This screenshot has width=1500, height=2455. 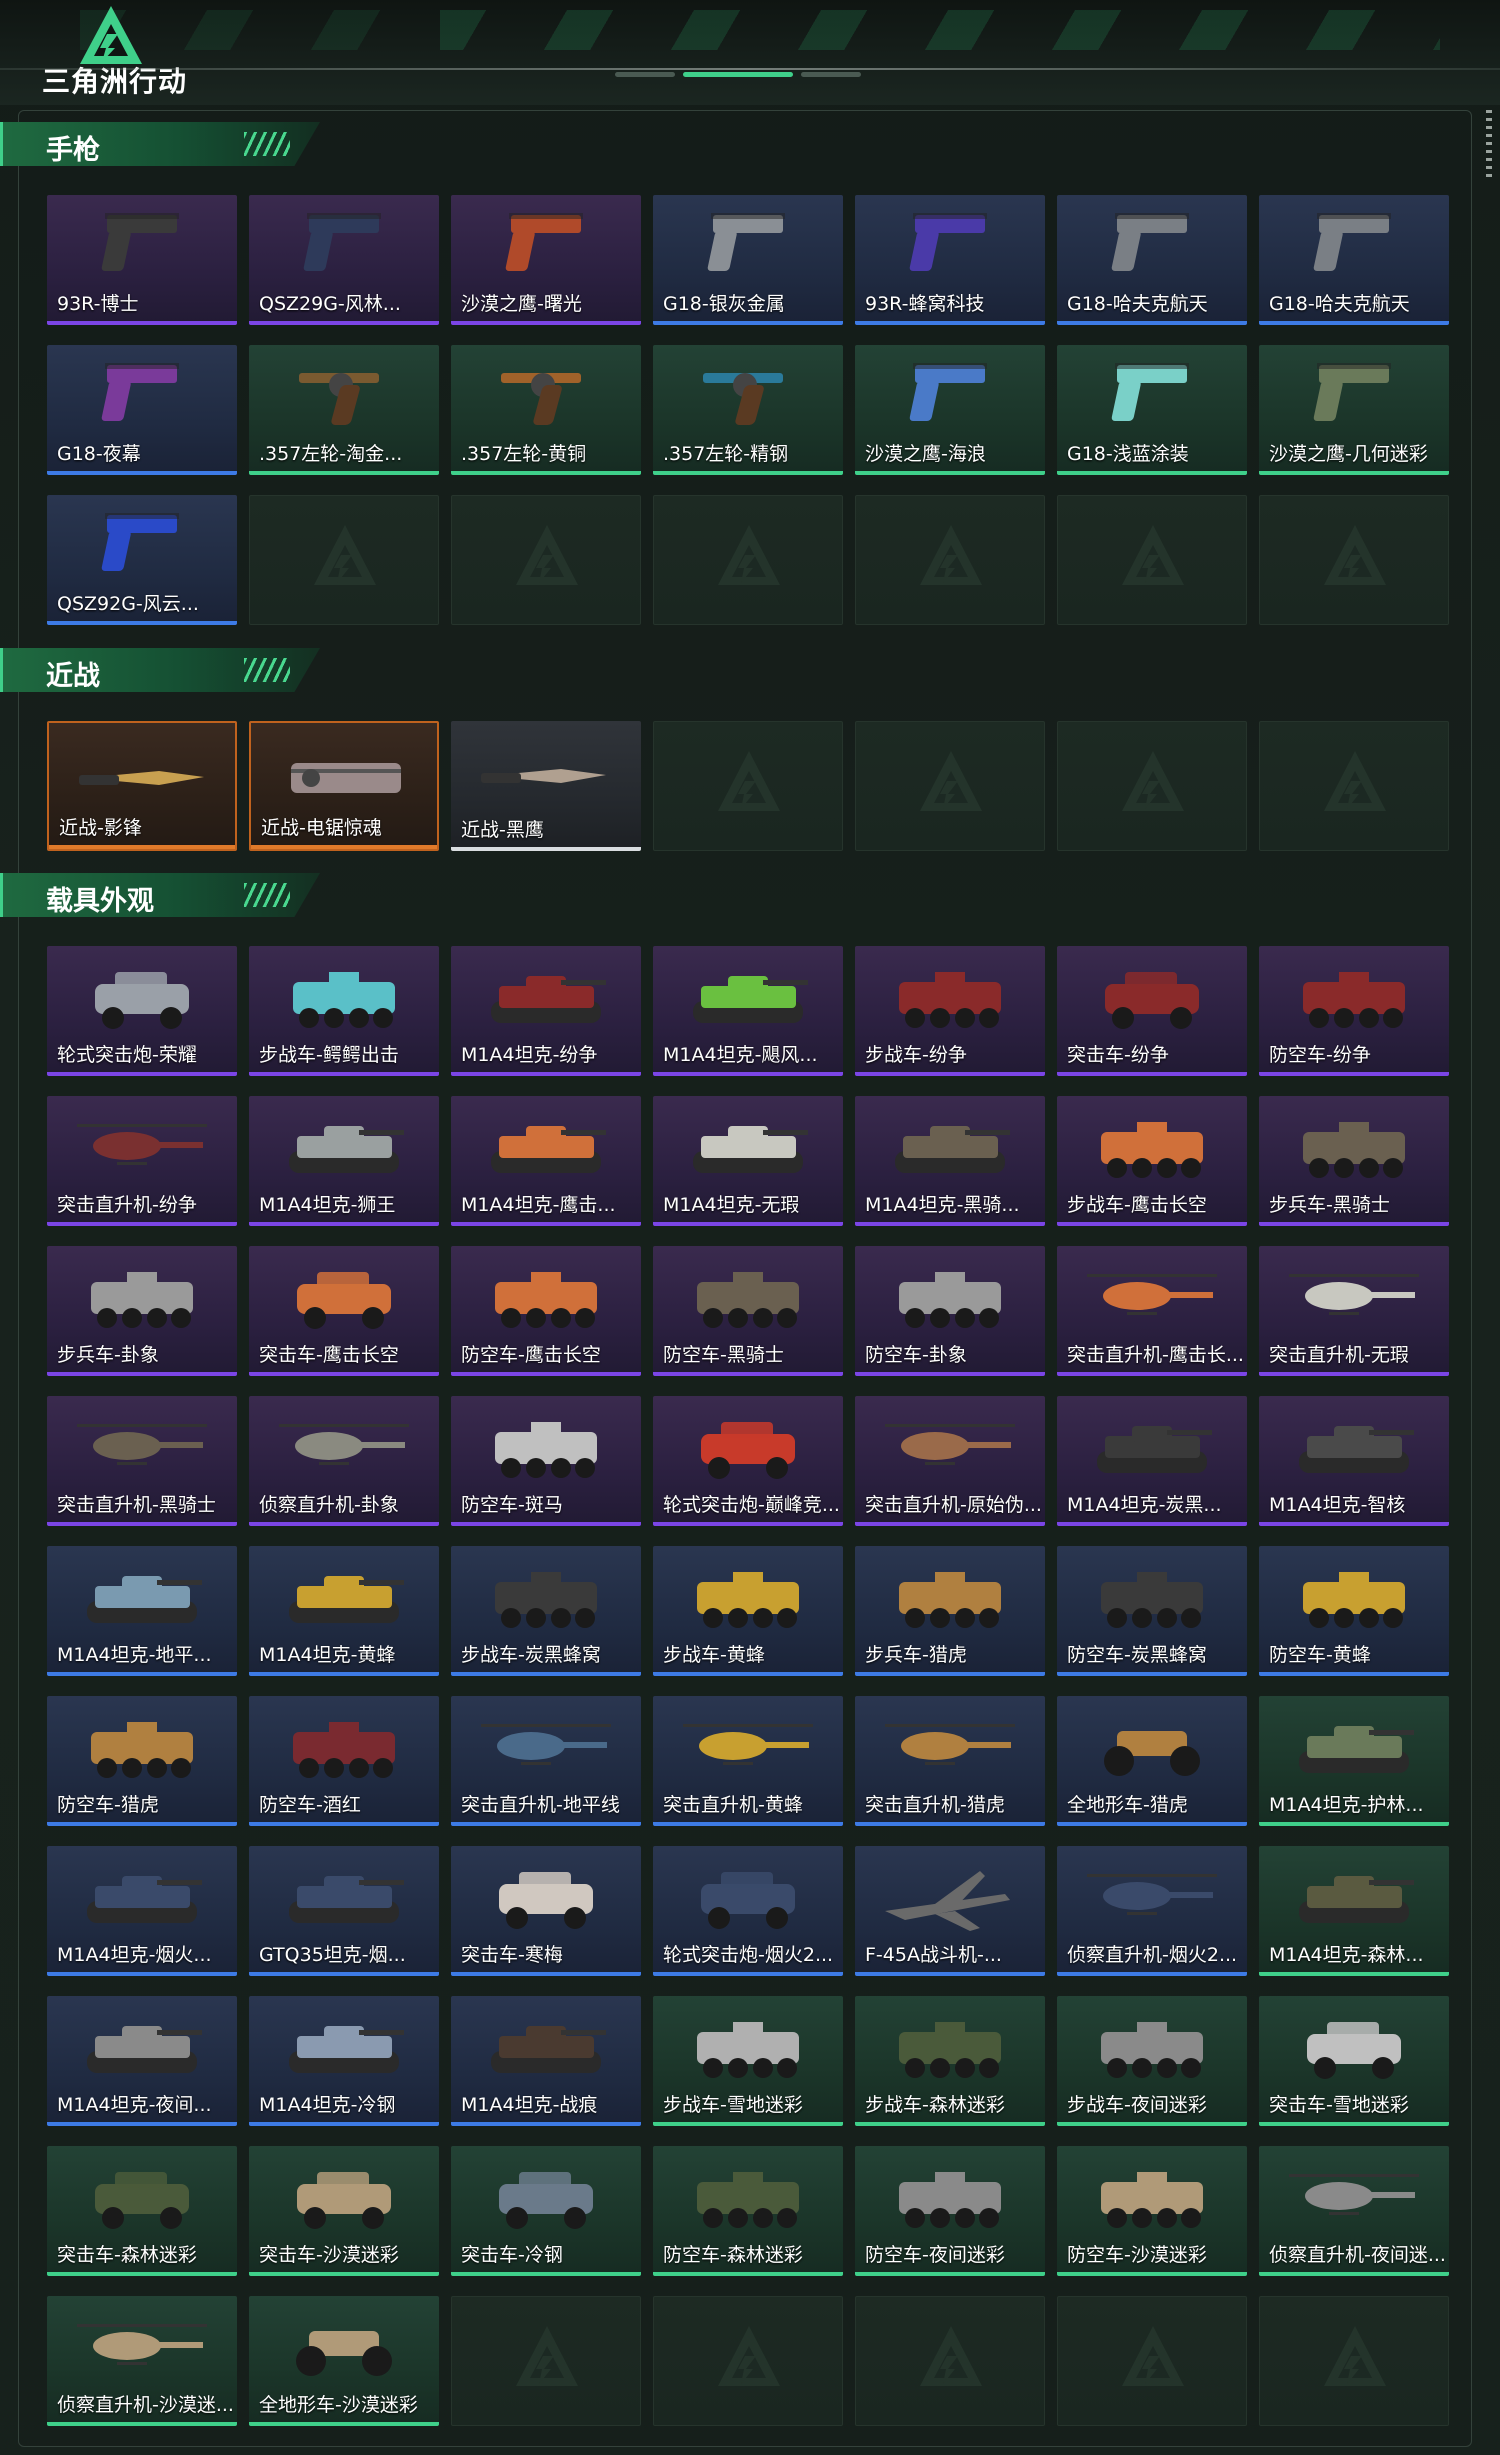 I want to click on skin-card: 步战车-黄蜂, so click(x=748, y=1611).